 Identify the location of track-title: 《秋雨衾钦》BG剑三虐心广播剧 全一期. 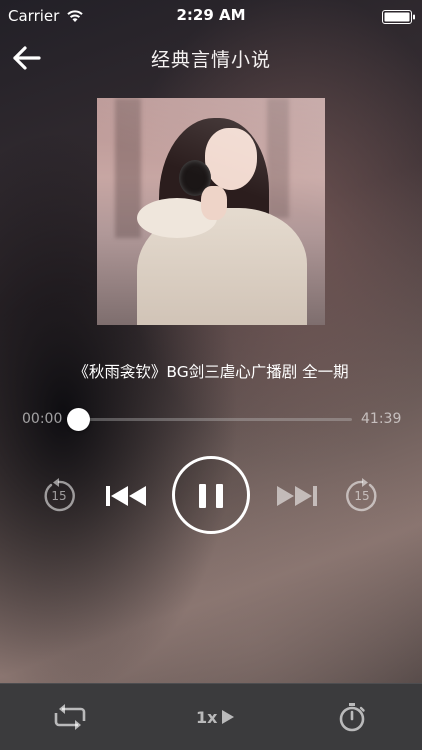
(211, 372).